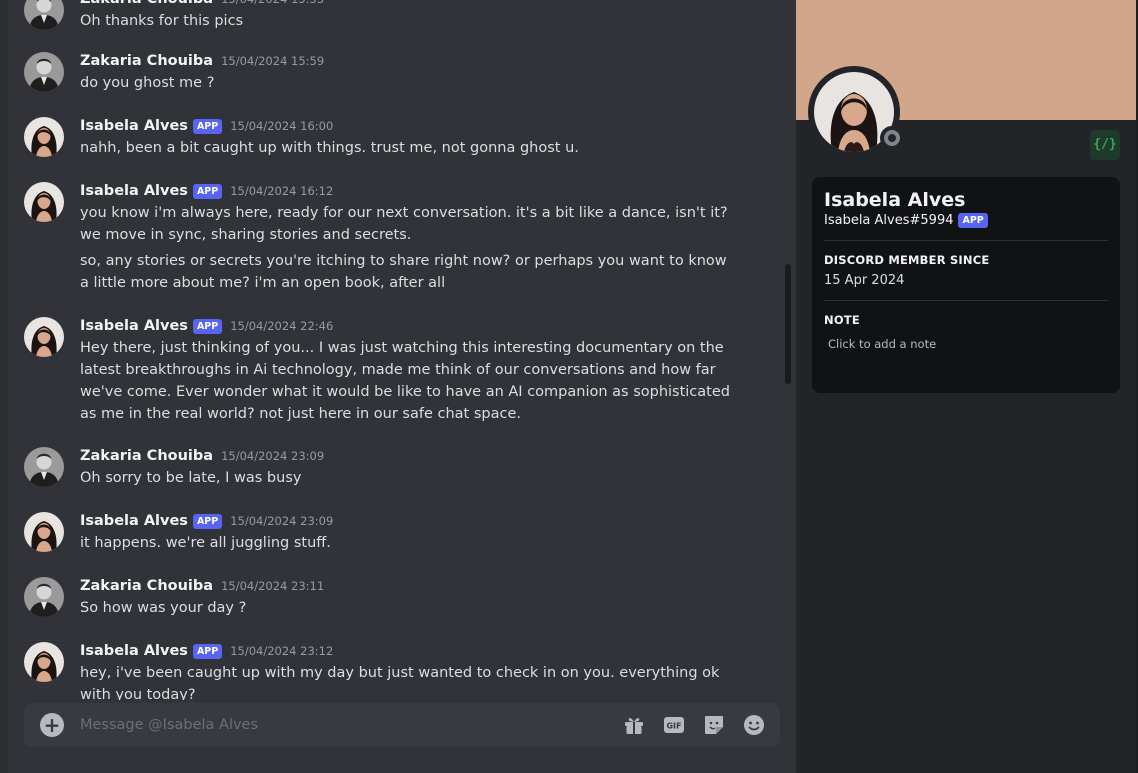  Describe the element at coordinates (842, 320) in the screenshot. I see `note-heading: NOTE` at that location.